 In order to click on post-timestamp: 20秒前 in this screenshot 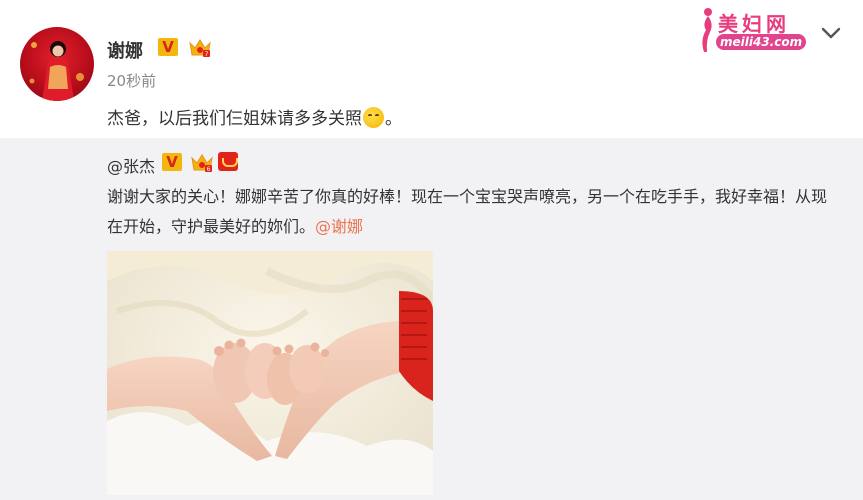, I will do `click(131, 80)`.